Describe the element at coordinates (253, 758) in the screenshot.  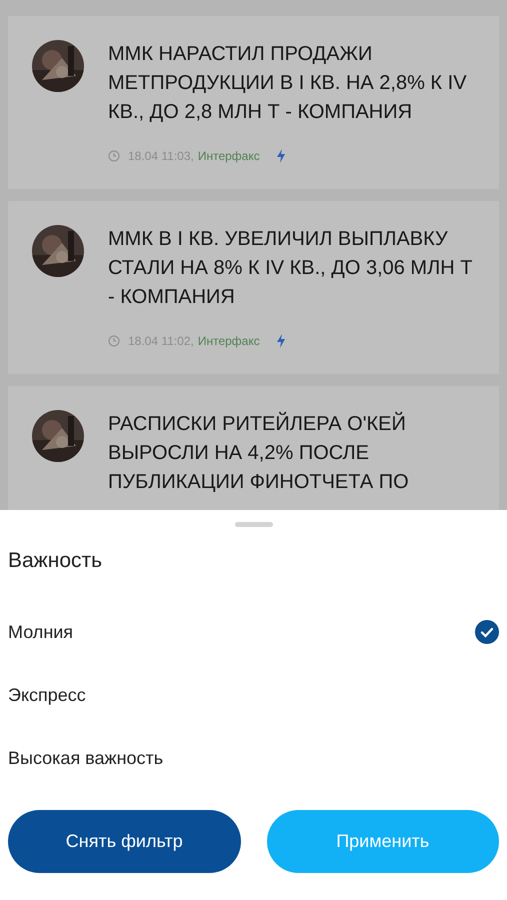
I see `option-row: Высокая важность` at that location.